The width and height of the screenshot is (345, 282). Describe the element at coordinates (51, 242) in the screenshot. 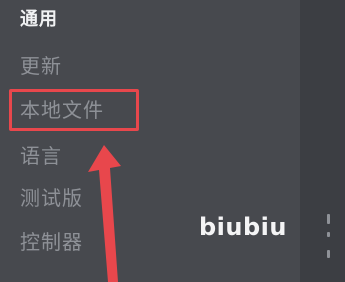

I see `sidebar-item-controller: 控制器` at that location.